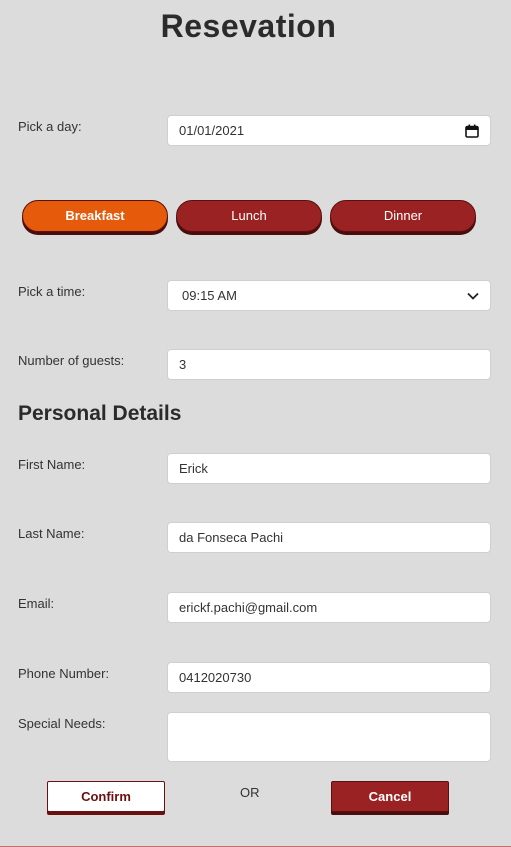 Image resolution: width=511 pixels, height=847 pixels. What do you see at coordinates (231, 537) in the screenshot?
I see `last-name-value: da Fonseca Pachi` at bounding box center [231, 537].